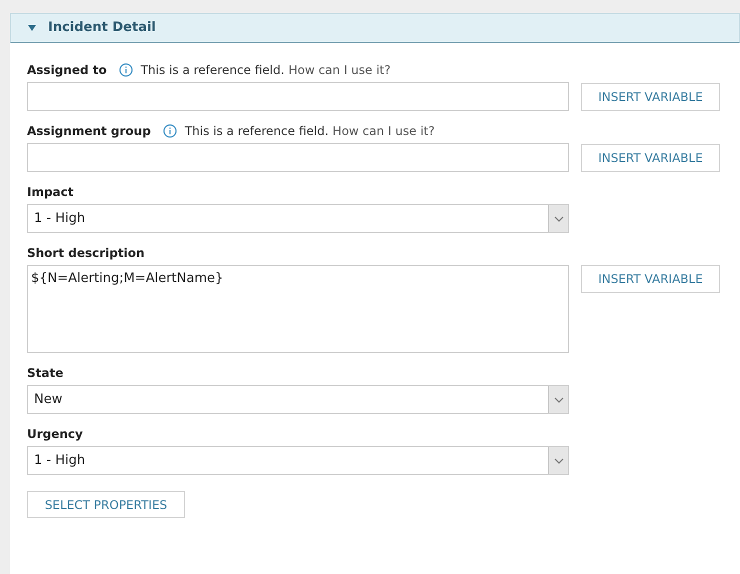 This screenshot has height=574, width=740. Describe the element at coordinates (50, 192) in the screenshot. I see `field-label: Impact` at that location.